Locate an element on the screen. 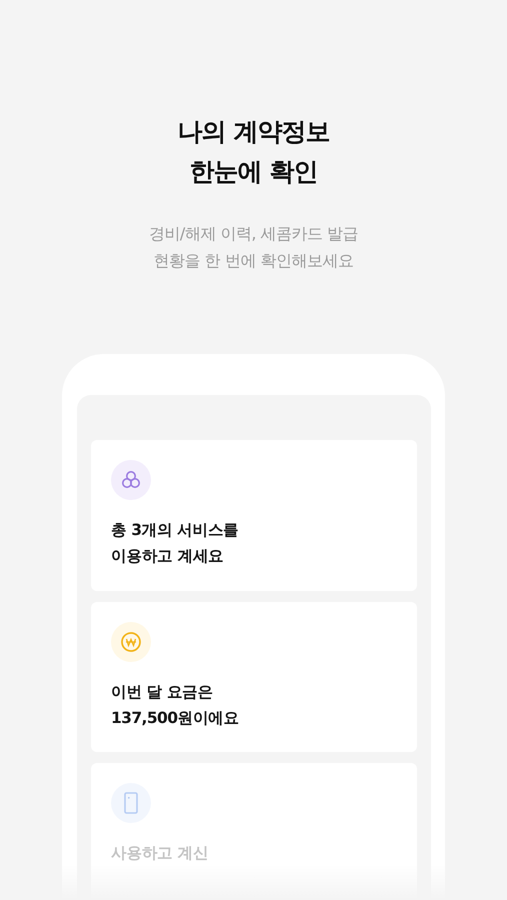 The image size is (507, 900). subtitle-line: 경비/해제 이력, 세콤카드 발급 is located at coordinates (254, 234).